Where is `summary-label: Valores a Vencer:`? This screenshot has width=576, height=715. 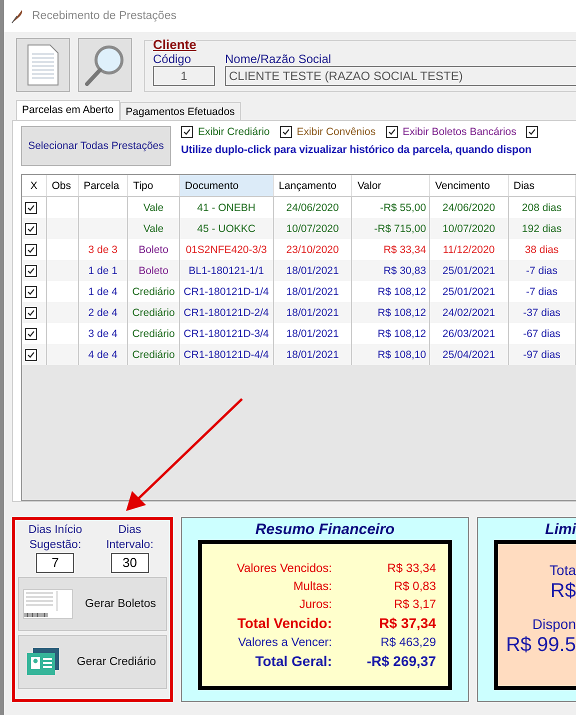
summary-label: Valores a Vencer: is located at coordinates (284, 642).